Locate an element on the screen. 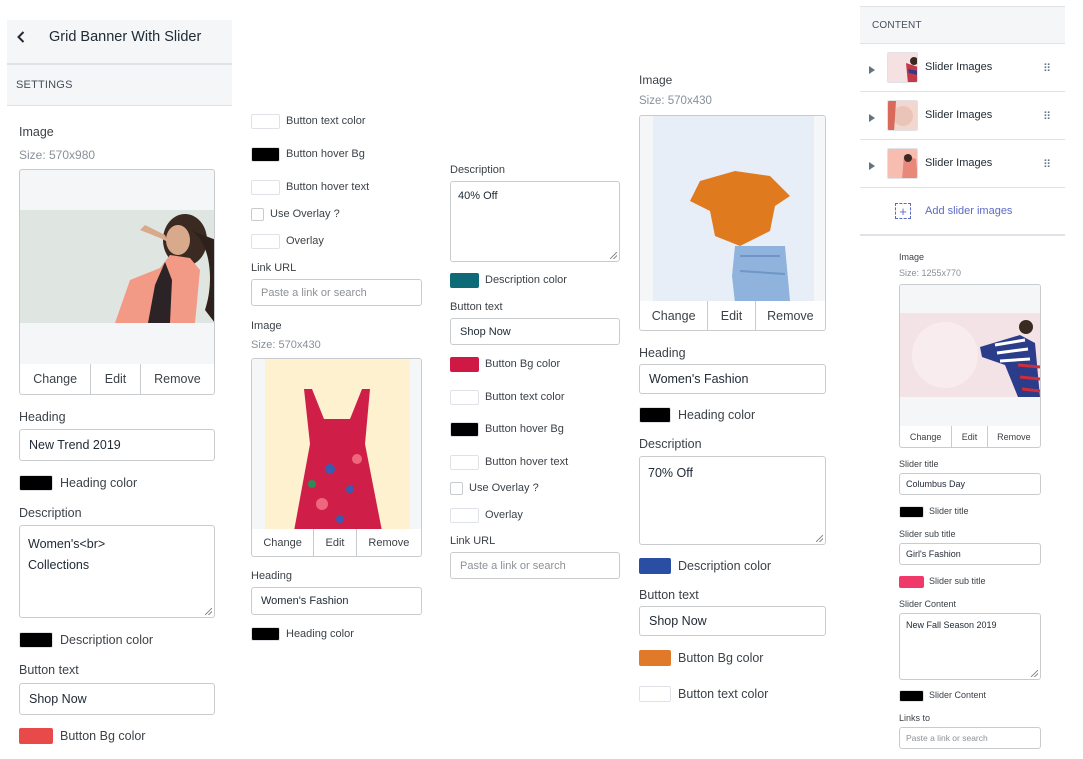  description-textarea: 70% Off is located at coordinates (732, 500).